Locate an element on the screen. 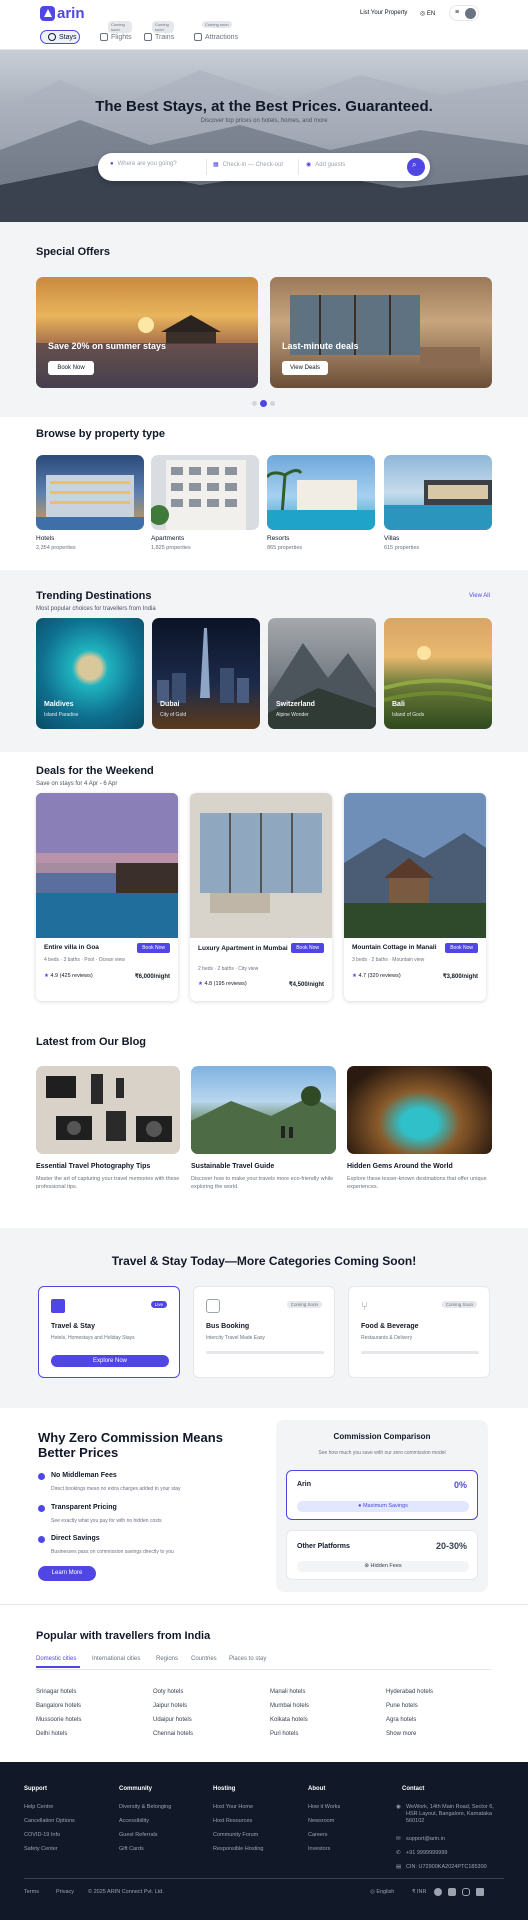 The width and height of the screenshot is (528, 1920). blog-card-sustainable is located at coordinates (263, 1110).